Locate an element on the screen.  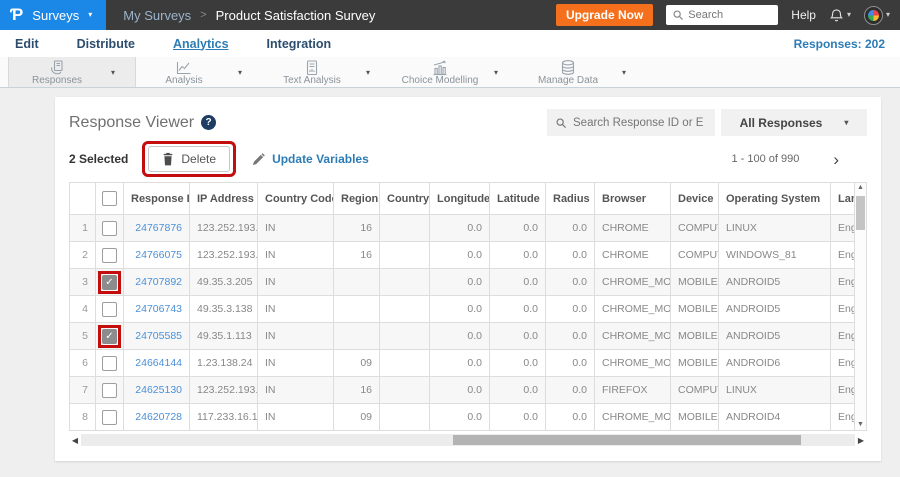
cell-ip: 123.252.193.148 is located at coordinates (223, 255).